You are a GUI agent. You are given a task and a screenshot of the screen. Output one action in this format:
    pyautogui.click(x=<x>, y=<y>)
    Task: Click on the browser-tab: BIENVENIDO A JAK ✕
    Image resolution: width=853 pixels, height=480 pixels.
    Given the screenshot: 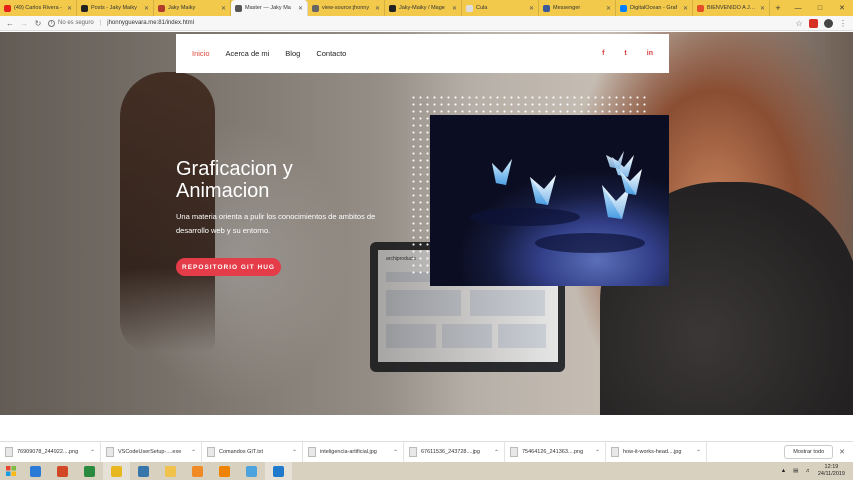 What is the action you would take?
    pyautogui.click(x=731, y=8)
    